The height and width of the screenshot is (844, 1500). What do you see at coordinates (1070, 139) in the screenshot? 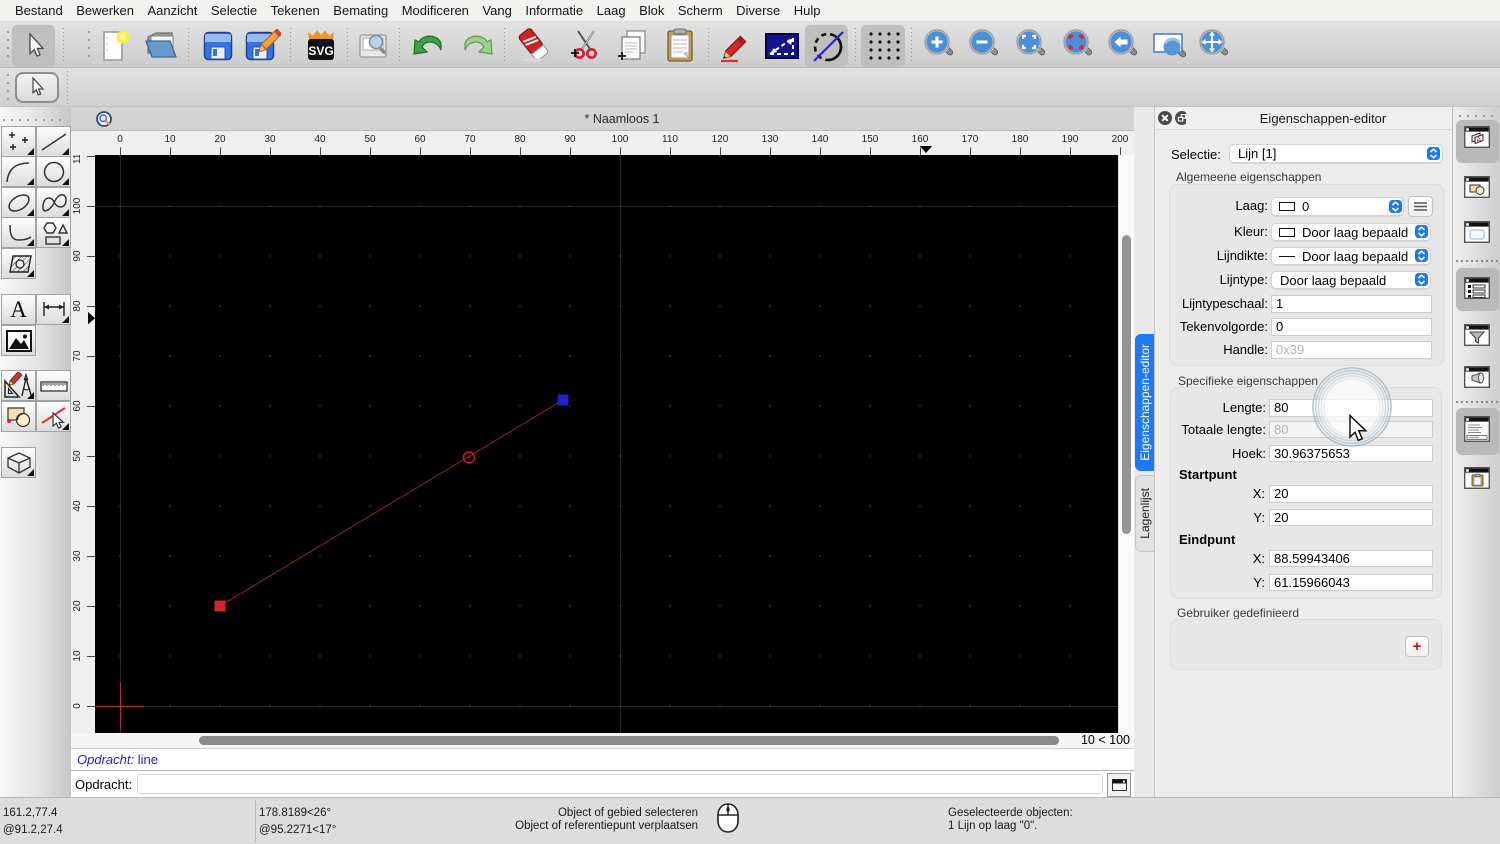
I see `svg-text: 190` at bounding box center [1070, 139].